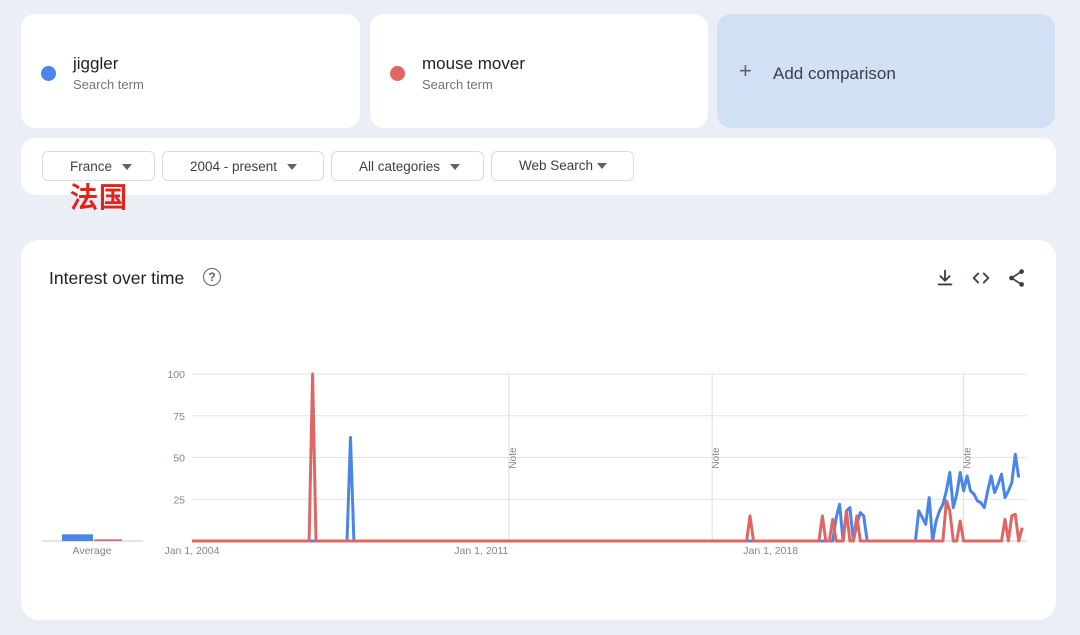  I want to click on add-comparison-label: Add comparison, so click(834, 73).